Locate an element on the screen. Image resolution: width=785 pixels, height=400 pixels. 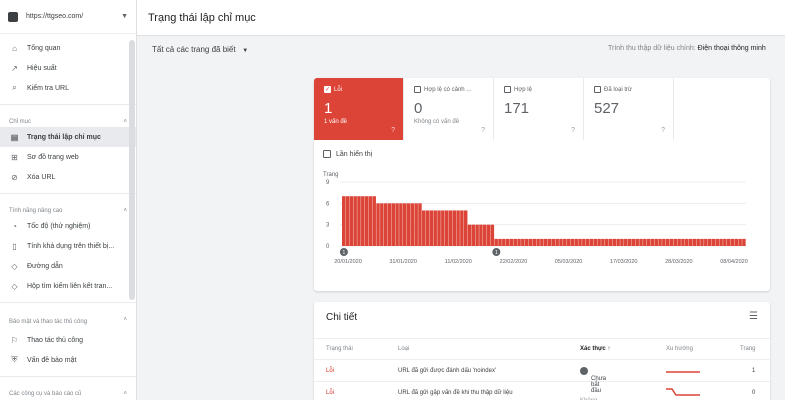
sidebar-item: ↗ Hiệu suất is located at coordinates (68, 68).